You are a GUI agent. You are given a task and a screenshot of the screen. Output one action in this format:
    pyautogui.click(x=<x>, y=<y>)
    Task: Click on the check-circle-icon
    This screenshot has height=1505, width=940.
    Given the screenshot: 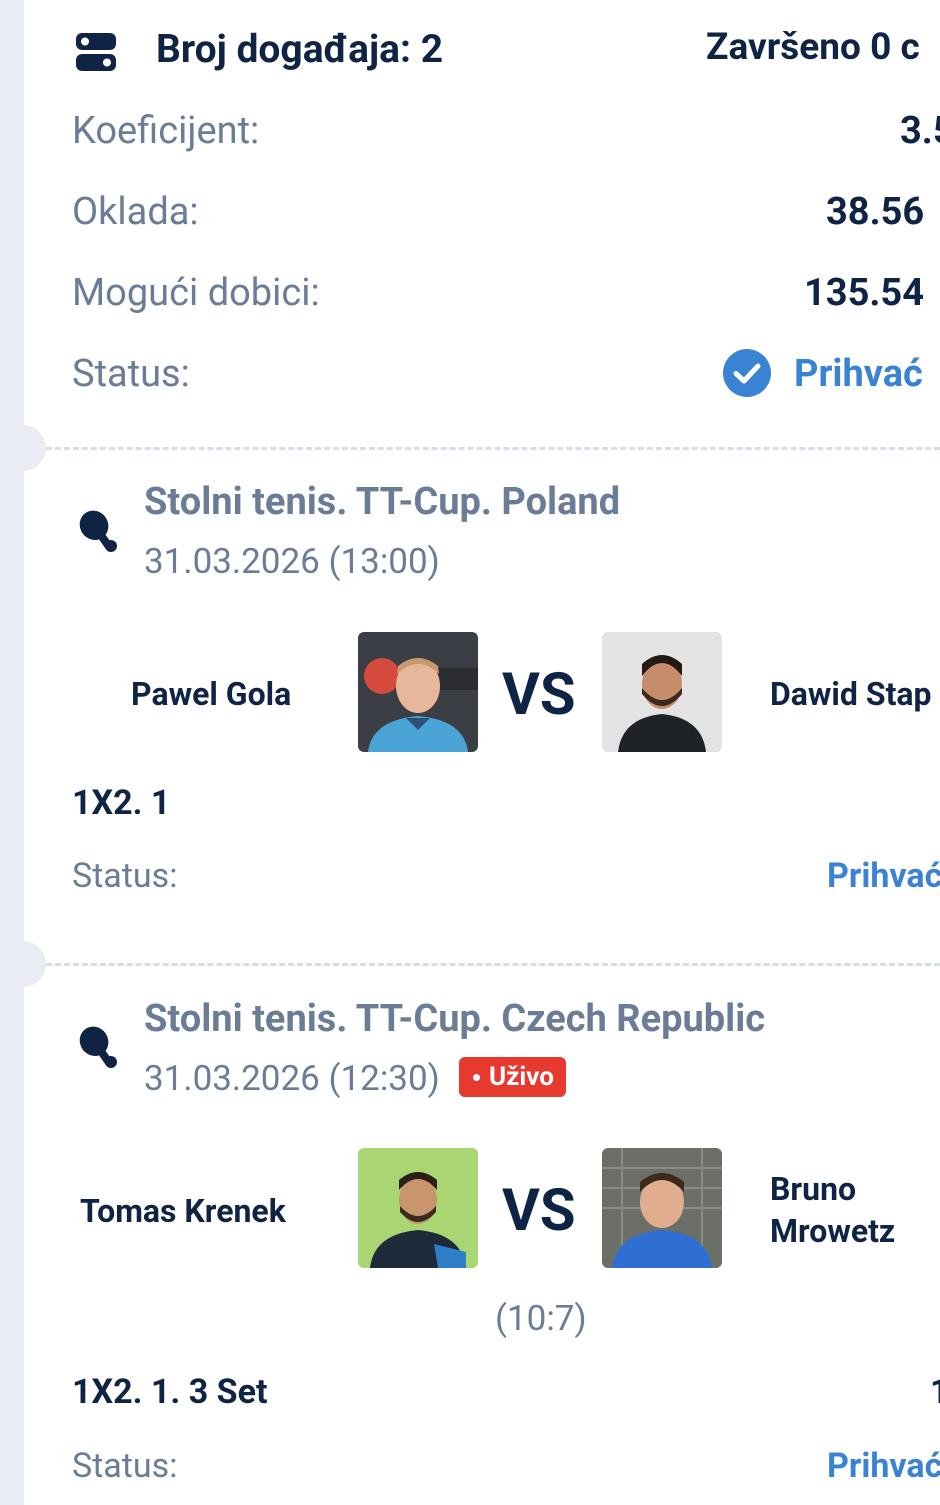 What is the action you would take?
    pyautogui.click(x=747, y=373)
    